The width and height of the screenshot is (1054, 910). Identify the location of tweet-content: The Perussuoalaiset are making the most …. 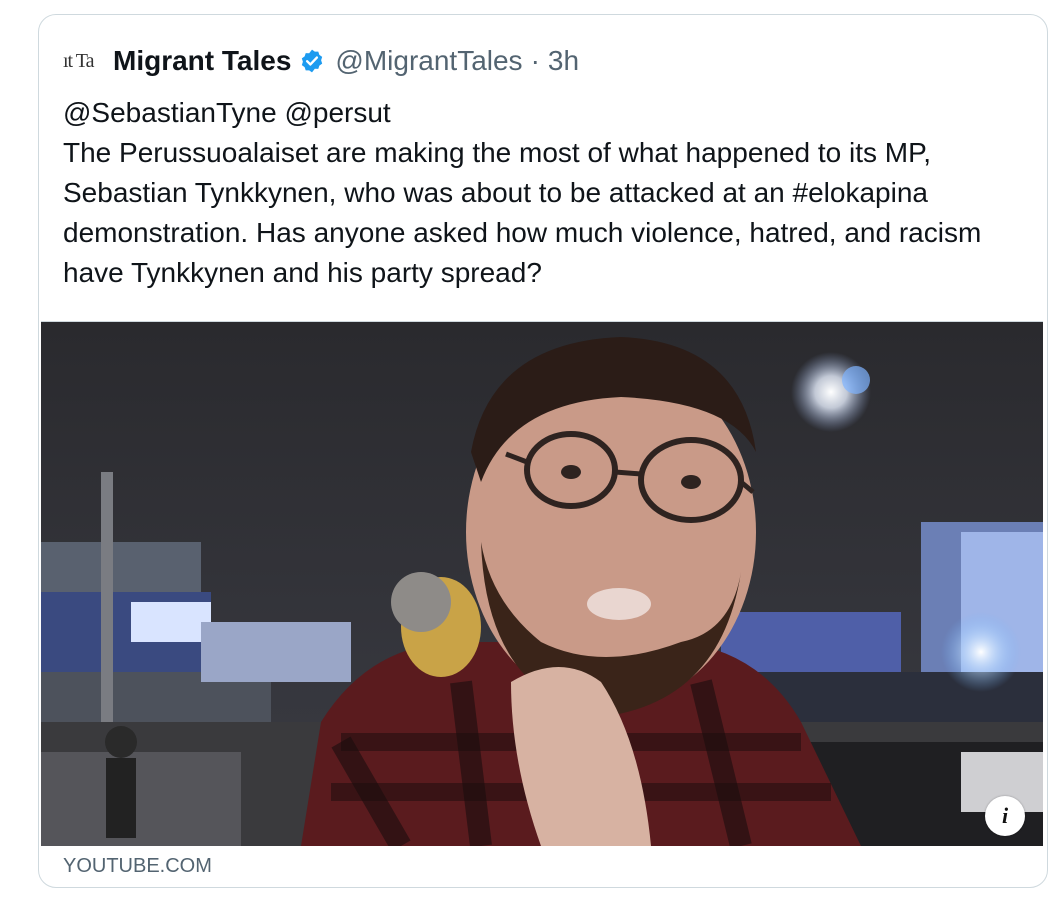
(522, 212).